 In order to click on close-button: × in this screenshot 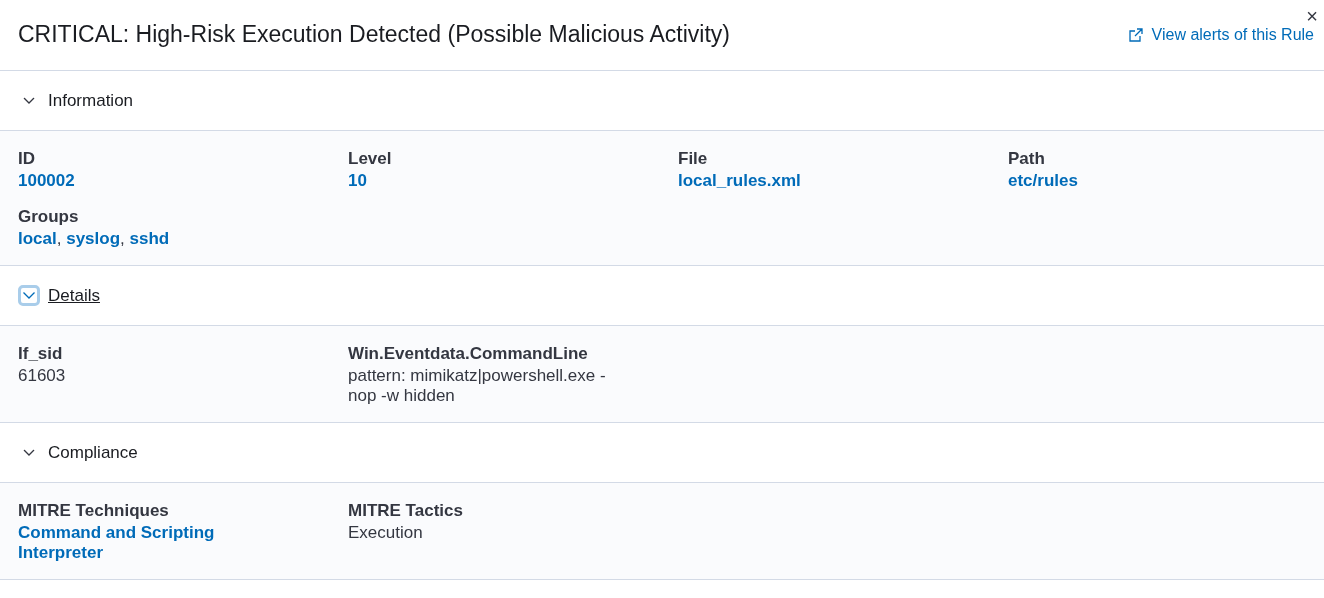, I will do `click(1312, 16)`.